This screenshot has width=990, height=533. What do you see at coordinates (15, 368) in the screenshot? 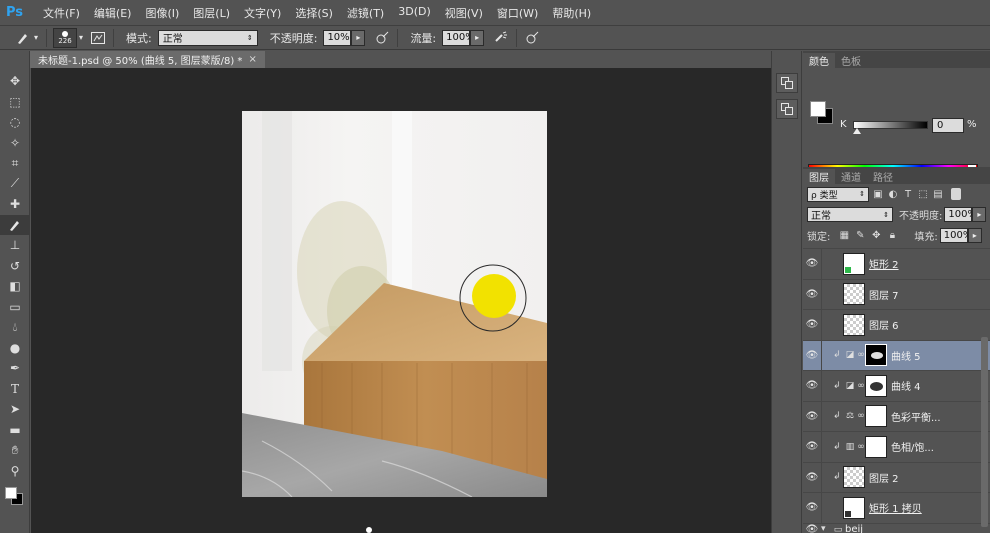
I see `pen-tool-icon: ✒︎` at bounding box center [15, 368].